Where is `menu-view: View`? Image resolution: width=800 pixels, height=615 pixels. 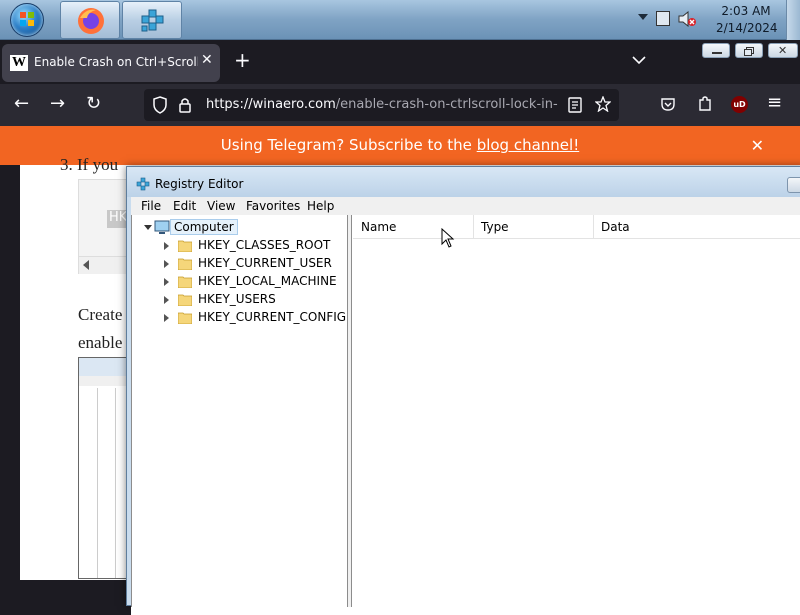
menu-view: View is located at coordinates (221, 206).